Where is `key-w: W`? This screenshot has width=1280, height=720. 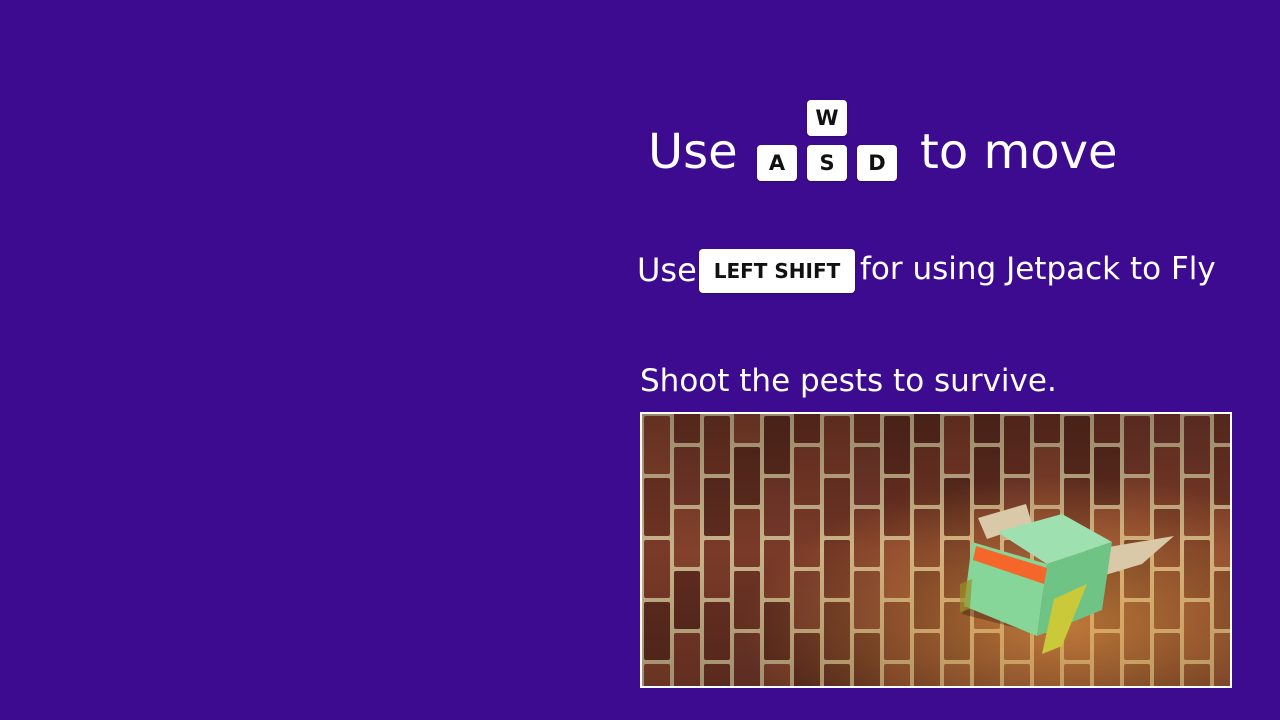
key-w: W is located at coordinates (827, 118).